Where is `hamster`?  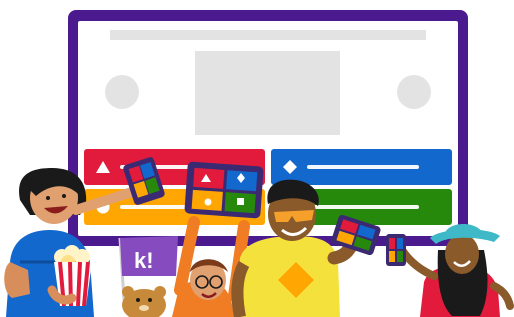
hamster is located at coordinates (144, 301).